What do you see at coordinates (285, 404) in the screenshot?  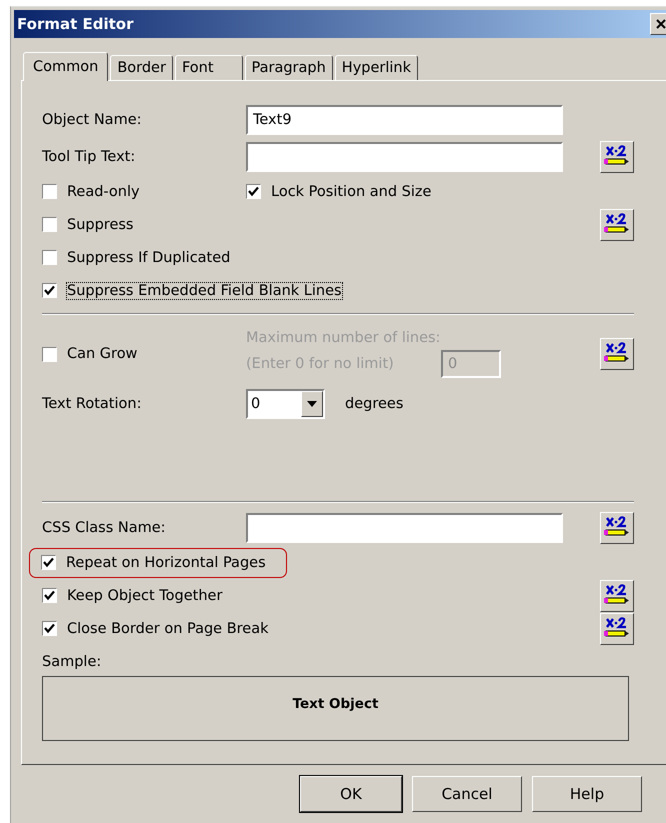 I see `rotation-dropdown: 0` at bounding box center [285, 404].